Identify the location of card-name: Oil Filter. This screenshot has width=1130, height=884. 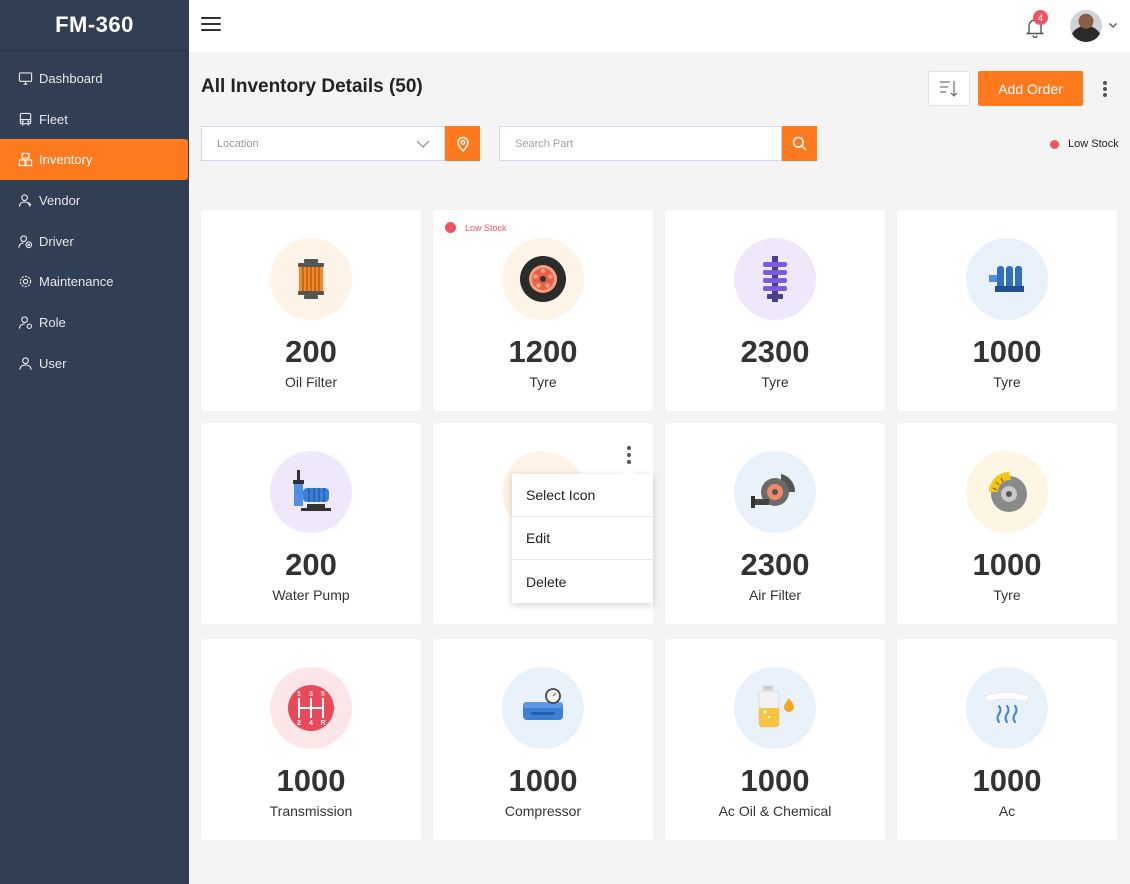
(311, 382).